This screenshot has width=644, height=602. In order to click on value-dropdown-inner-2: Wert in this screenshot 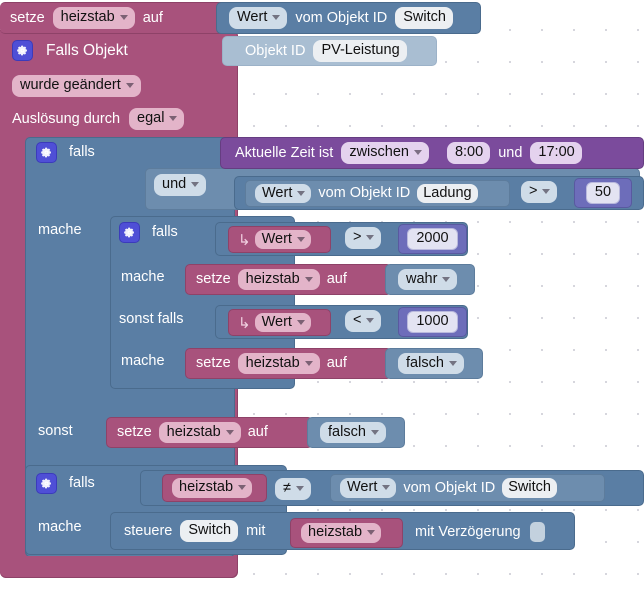, I will do `click(282, 322)`.